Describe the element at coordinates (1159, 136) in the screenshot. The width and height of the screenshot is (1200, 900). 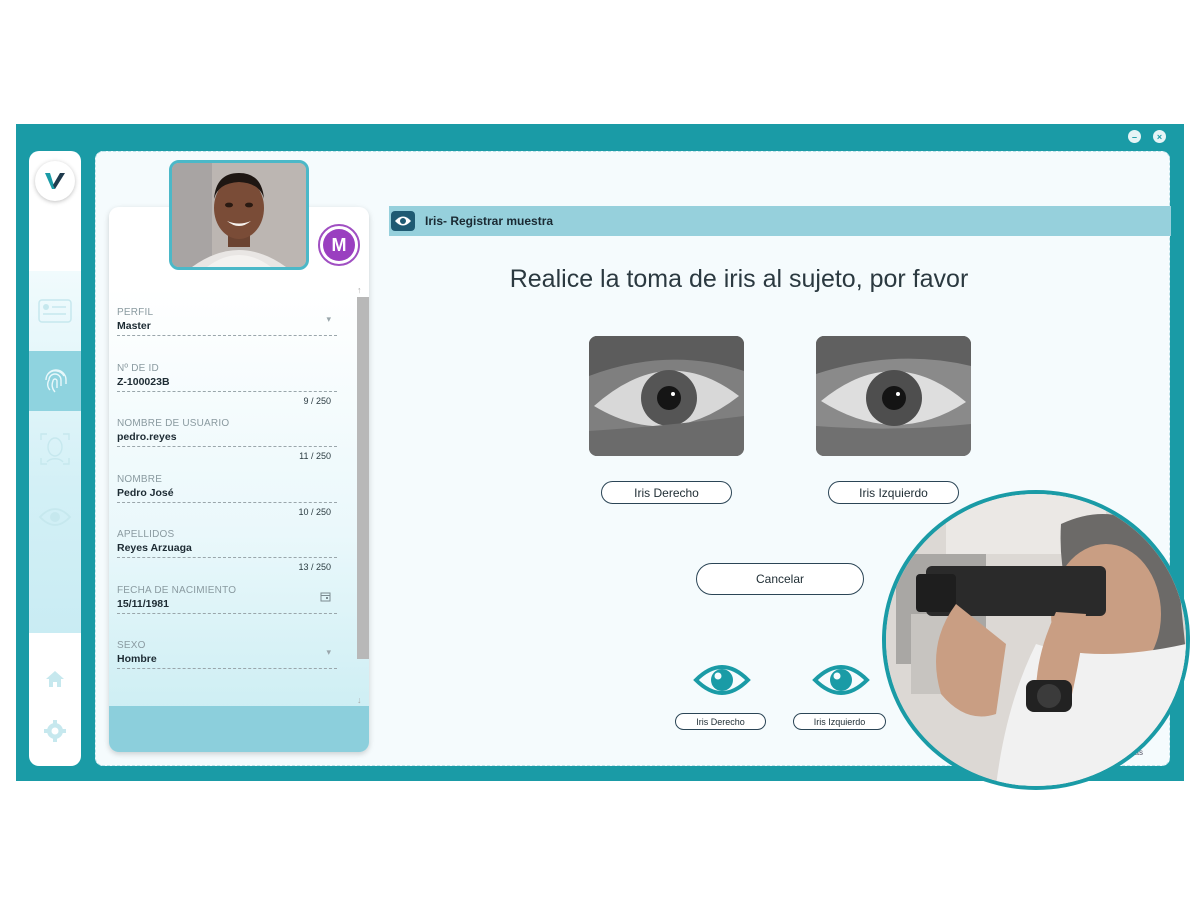
I see `close-icon: ×` at that location.